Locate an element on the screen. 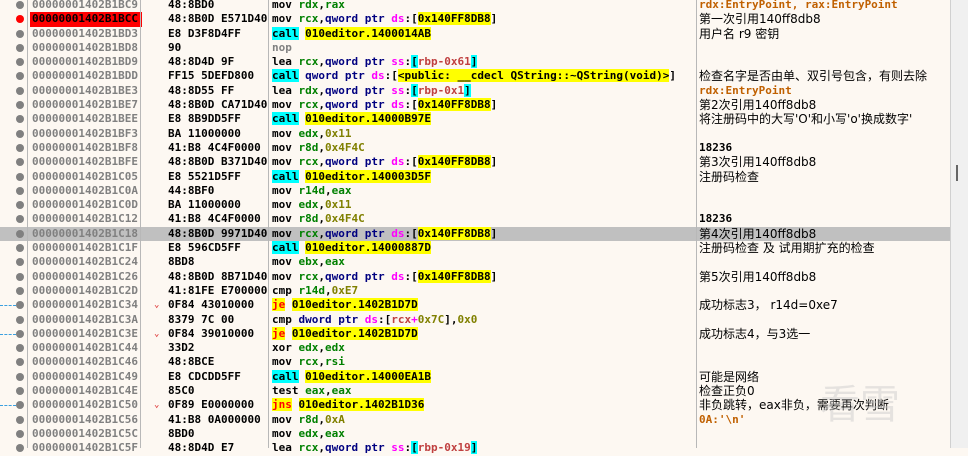 This screenshot has width=968, height=456. breakpoint-icon is located at coordinates (20, 19).